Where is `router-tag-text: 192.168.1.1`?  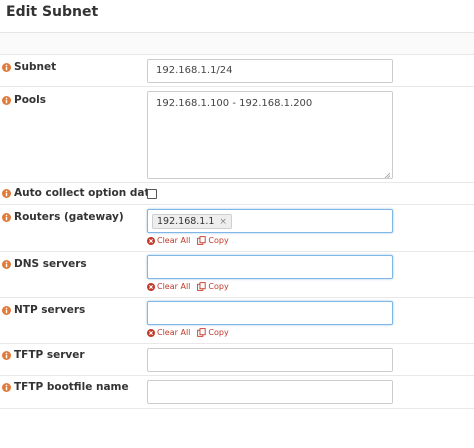 router-tag-text: 192.168.1.1 is located at coordinates (186, 221).